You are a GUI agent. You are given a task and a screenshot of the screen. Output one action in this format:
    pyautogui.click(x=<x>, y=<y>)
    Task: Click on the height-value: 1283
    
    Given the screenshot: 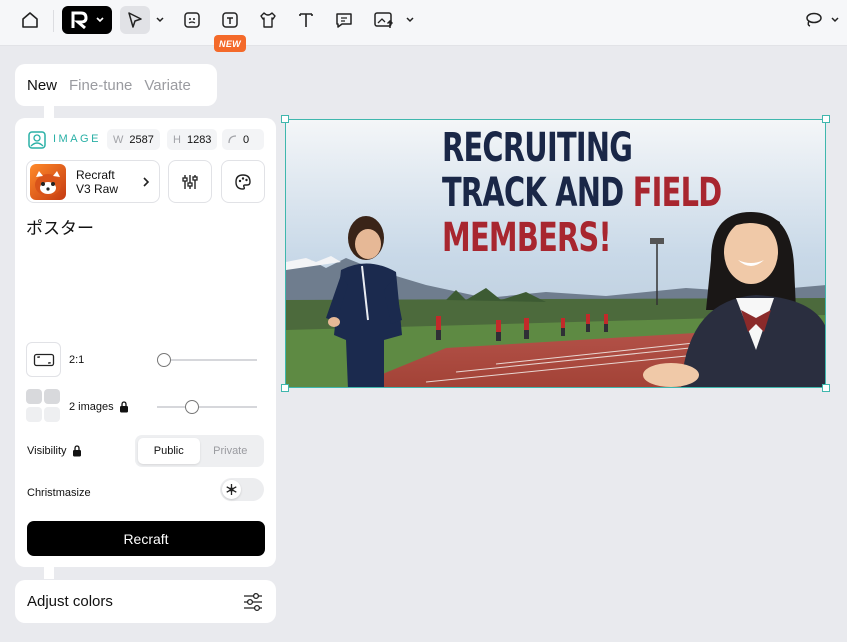 What is the action you would take?
    pyautogui.click(x=199, y=139)
    